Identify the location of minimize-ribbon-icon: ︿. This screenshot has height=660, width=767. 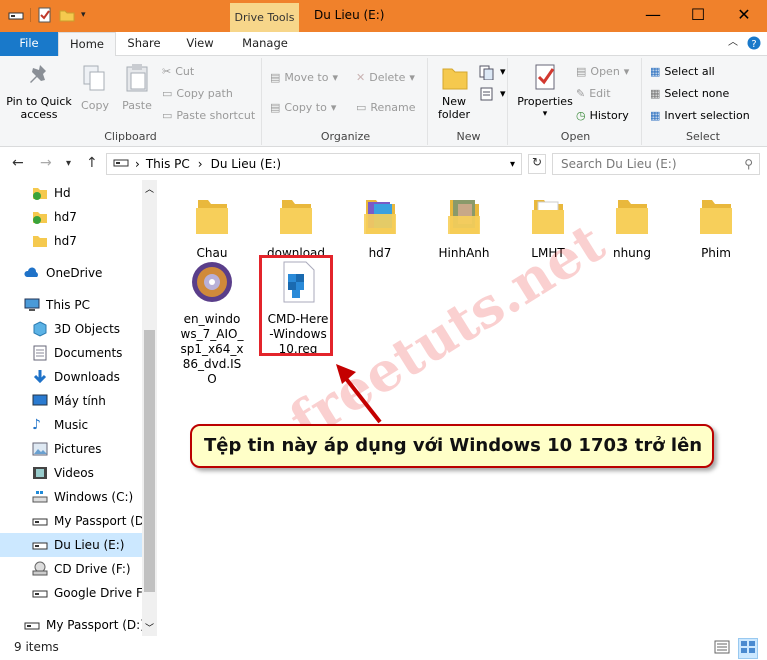
(733, 44).